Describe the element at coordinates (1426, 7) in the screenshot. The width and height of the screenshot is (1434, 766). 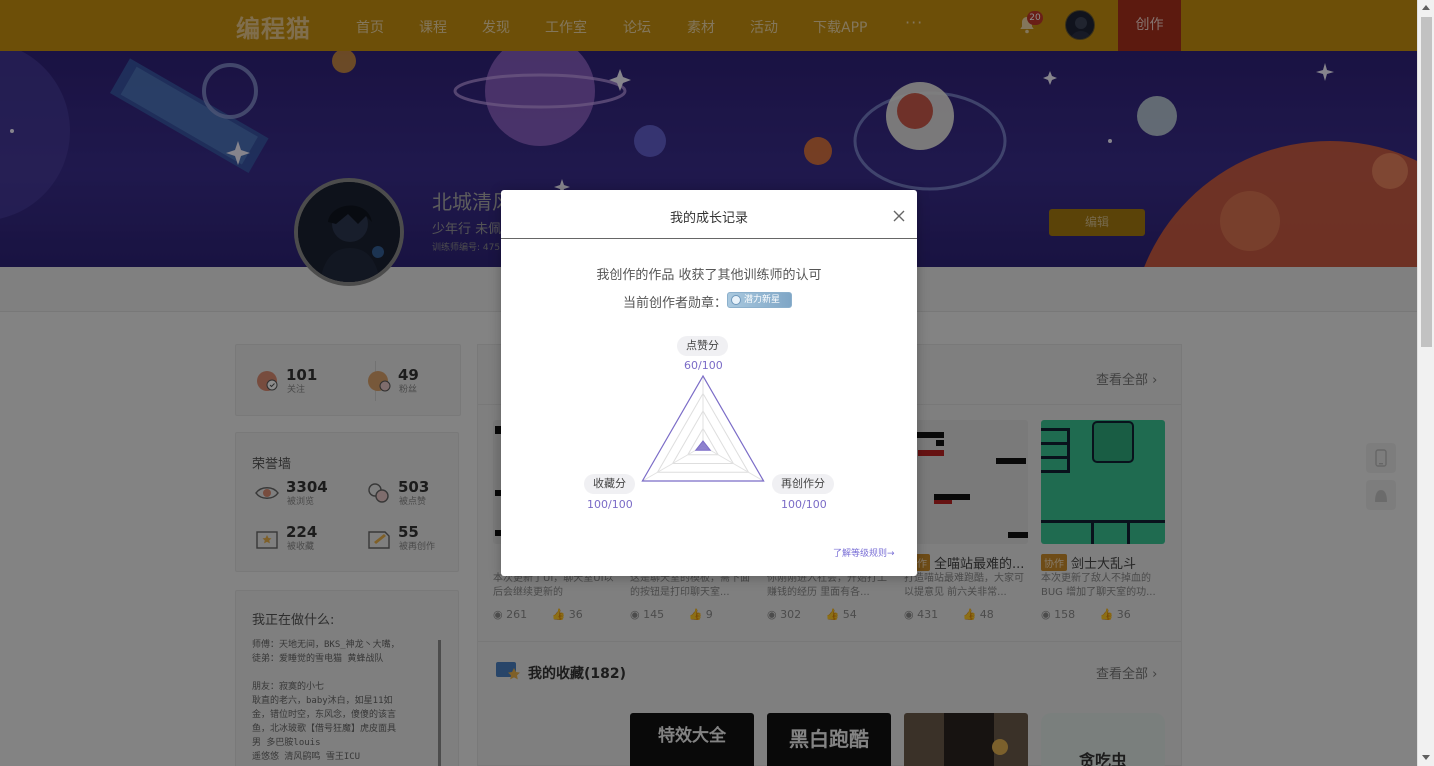
I see `scroll-up-arrow-icon` at that location.